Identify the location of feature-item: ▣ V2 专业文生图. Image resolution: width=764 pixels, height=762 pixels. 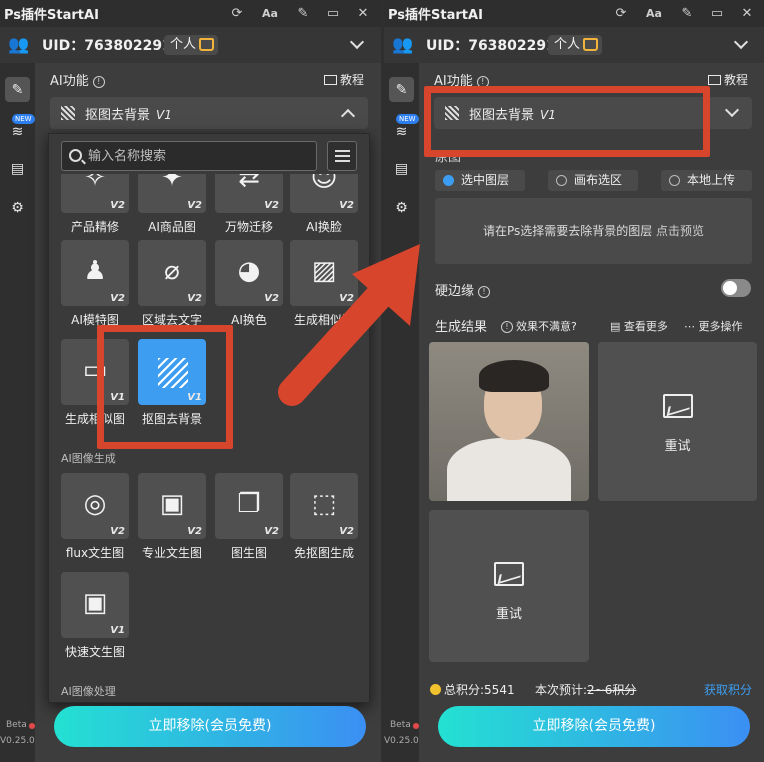
(172, 517).